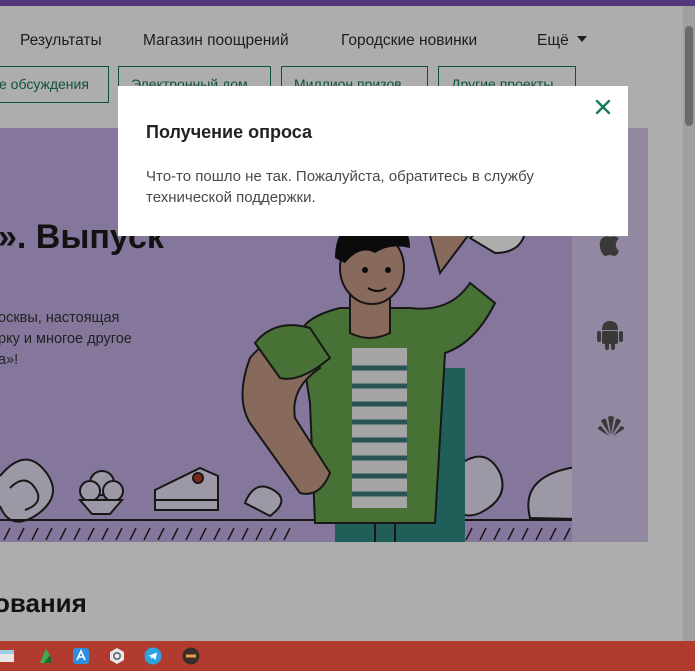 This screenshot has width=695, height=671. Describe the element at coordinates (45, 656) in the screenshot. I see `green-app-icon` at that location.